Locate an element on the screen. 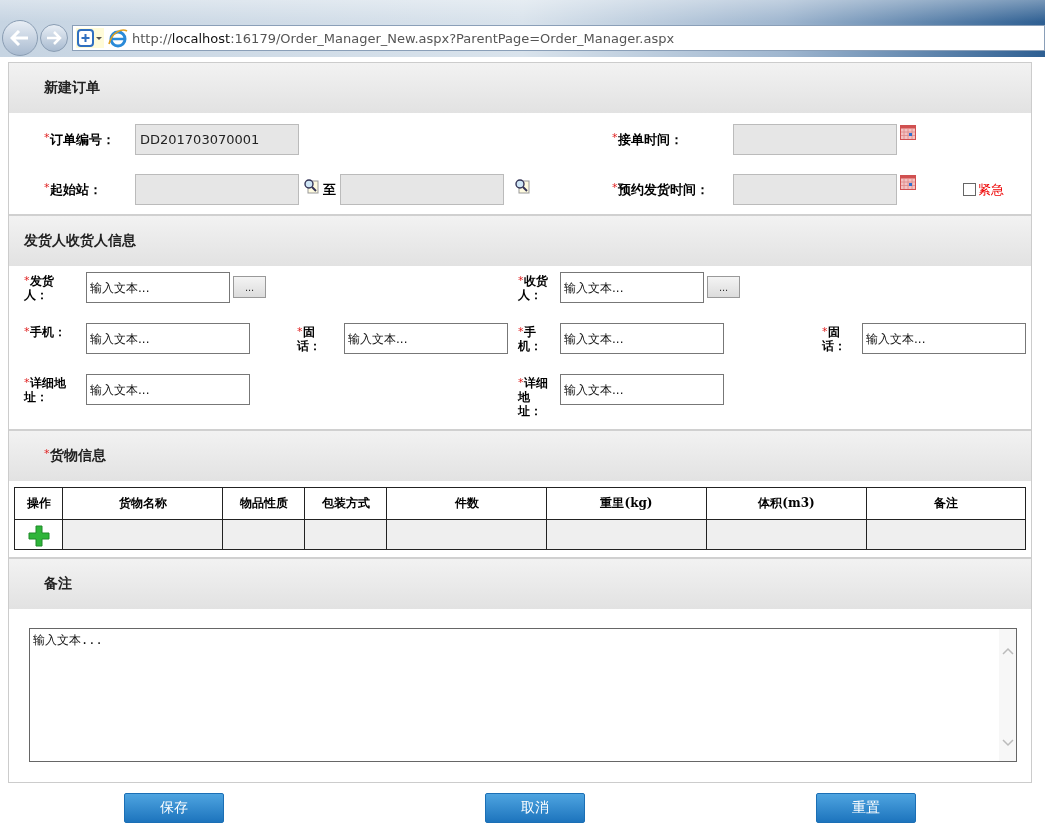  column-header: 包装方式 is located at coordinates (345, 503).